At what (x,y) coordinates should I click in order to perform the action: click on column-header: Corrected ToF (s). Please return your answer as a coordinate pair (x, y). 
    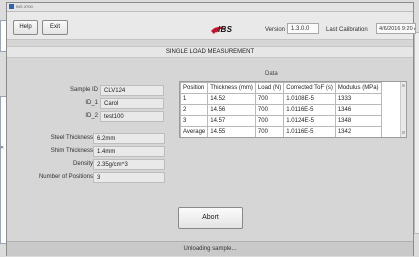
    Looking at the image, I should click on (309, 88).